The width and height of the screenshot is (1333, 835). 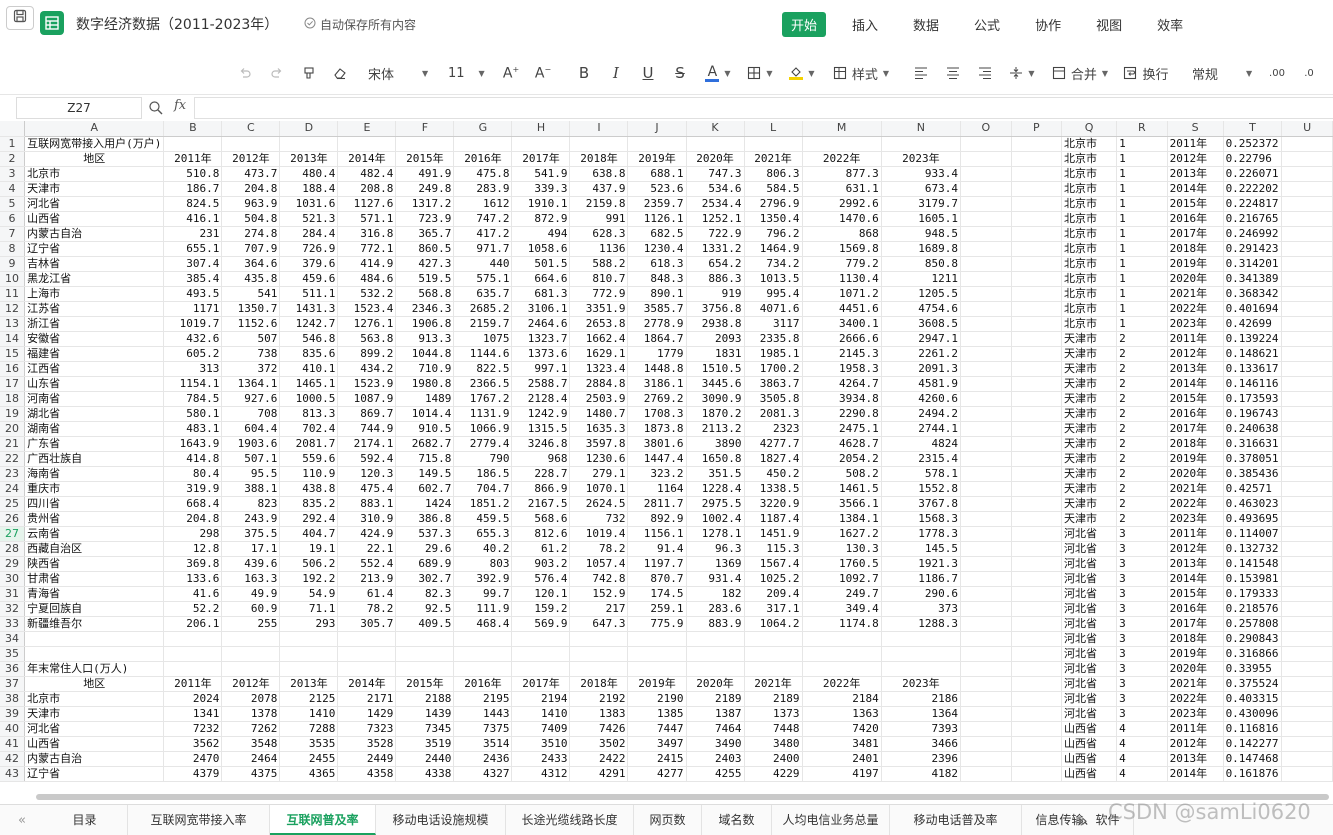 What do you see at coordinates (541, 459) in the screenshot?
I see `cell: 968` at bounding box center [541, 459].